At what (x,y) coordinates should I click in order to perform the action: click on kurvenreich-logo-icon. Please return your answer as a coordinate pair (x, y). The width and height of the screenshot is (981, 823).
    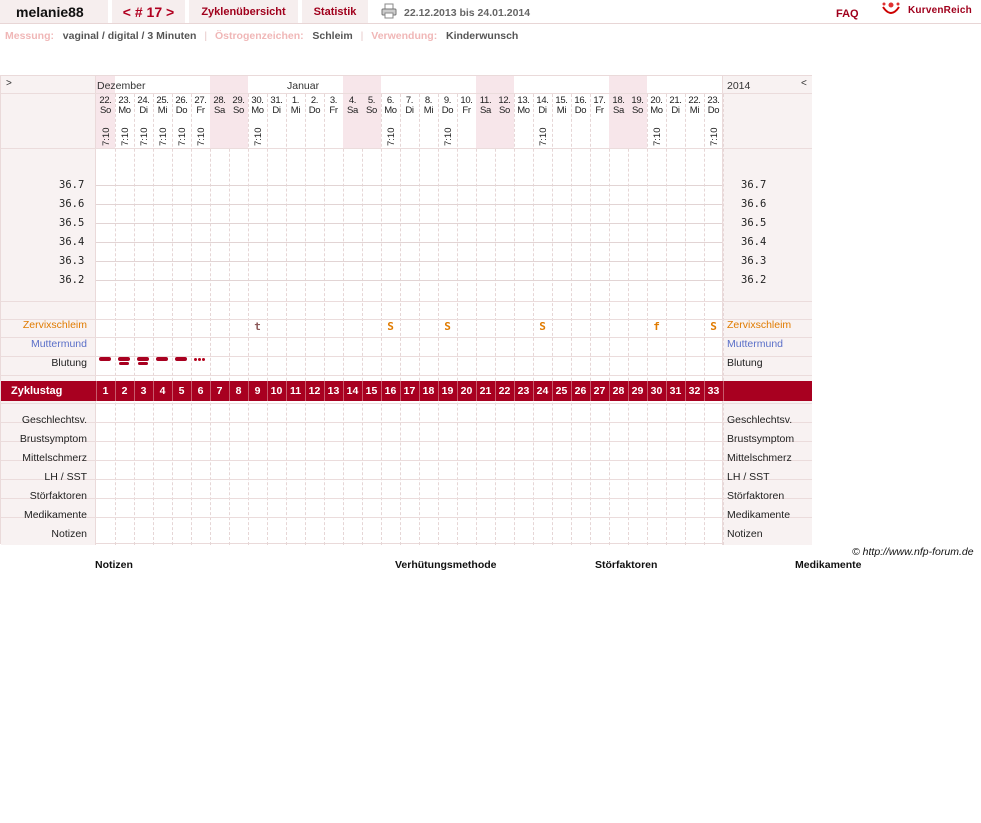
    Looking at the image, I should click on (891, 10).